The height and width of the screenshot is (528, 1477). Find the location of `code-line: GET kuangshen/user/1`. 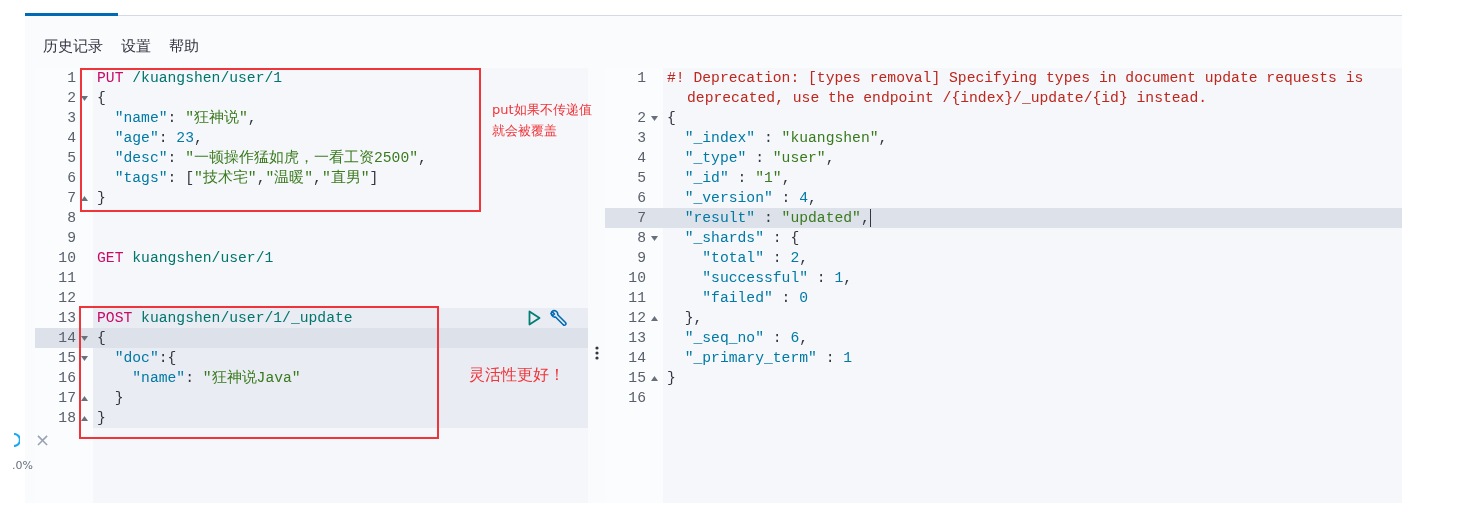

code-line: GET kuangshen/user/1 is located at coordinates (185, 258).